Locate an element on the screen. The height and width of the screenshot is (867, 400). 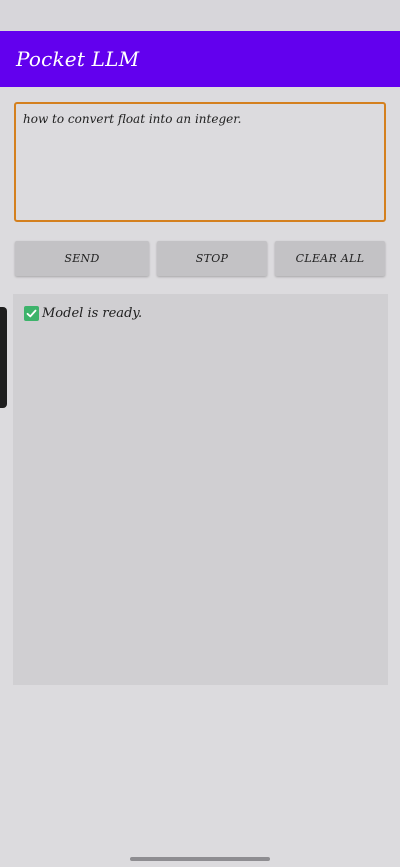
check-icon is located at coordinates (31, 313).